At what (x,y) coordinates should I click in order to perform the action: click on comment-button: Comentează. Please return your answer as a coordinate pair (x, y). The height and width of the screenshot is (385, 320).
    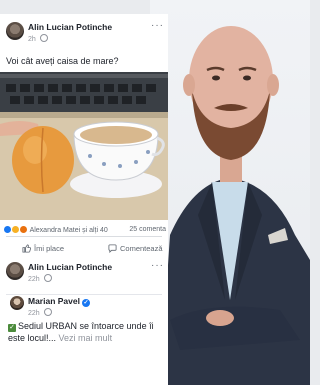
    Looking at the image, I should click on (135, 249).